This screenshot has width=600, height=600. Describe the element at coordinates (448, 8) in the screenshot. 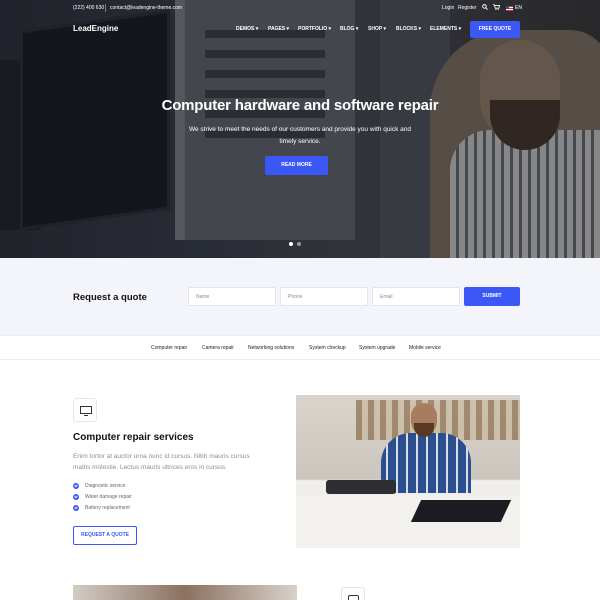

I see `login-link: Login` at that location.